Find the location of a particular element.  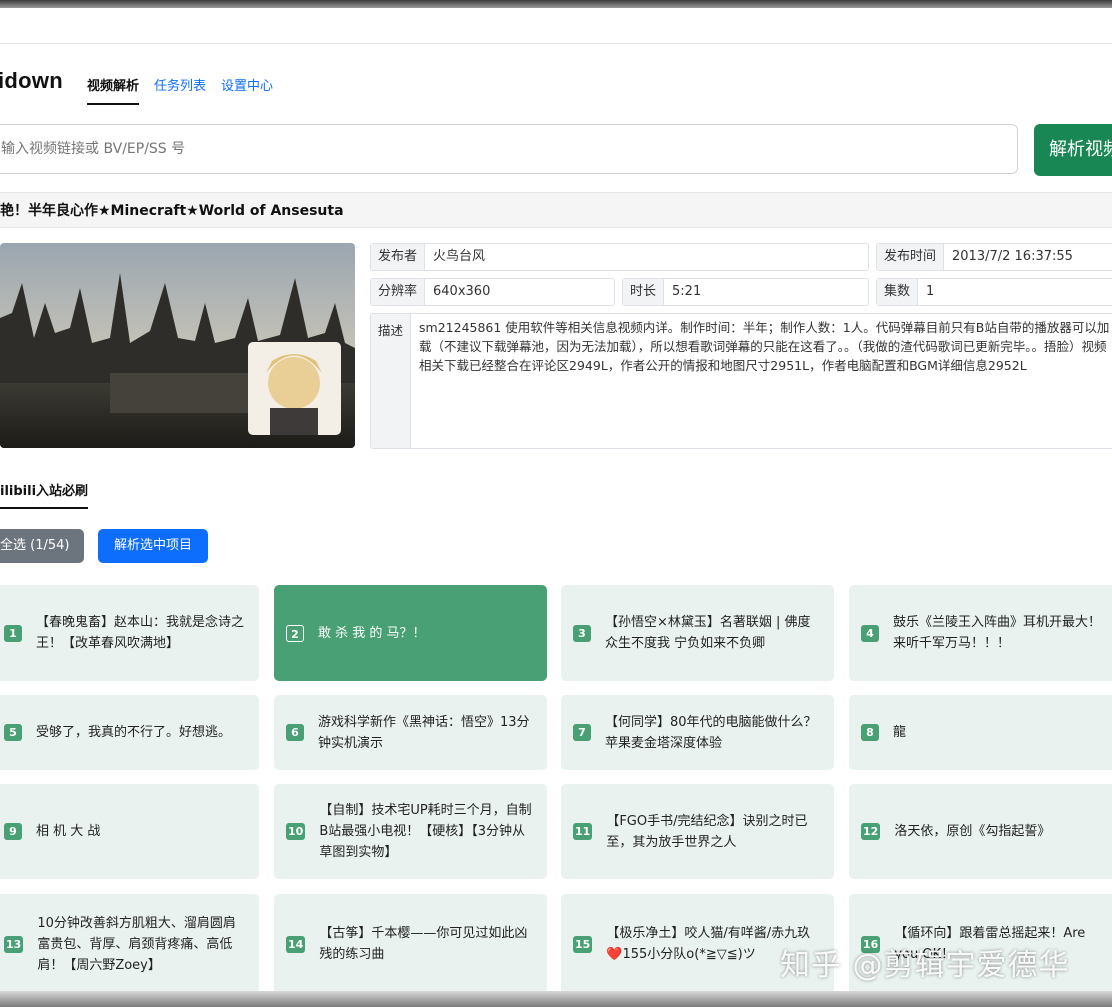

episode-title: 【古筝】千本樱——你可见过如此凶残的练习曲 is located at coordinates (423, 944).